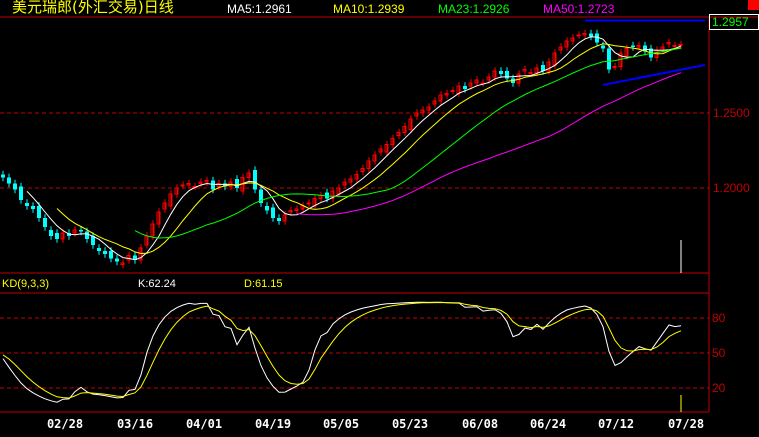 The height and width of the screenshot is (437, 759). What do you see at coordinates (734, 22) in the screenshot?
I see `last-price-box: 1.2957` at bounding box center [734, 22].